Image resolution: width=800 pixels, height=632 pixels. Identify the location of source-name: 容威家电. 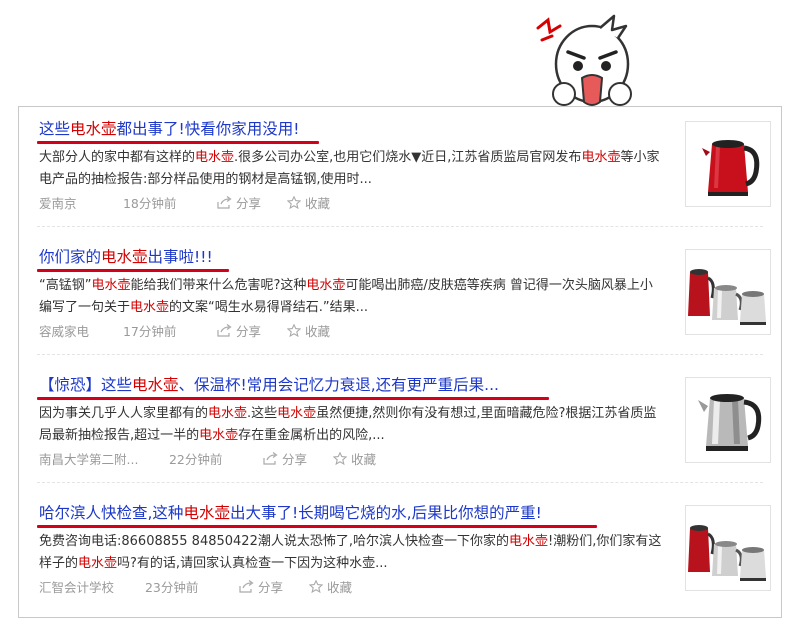
(78, 330).